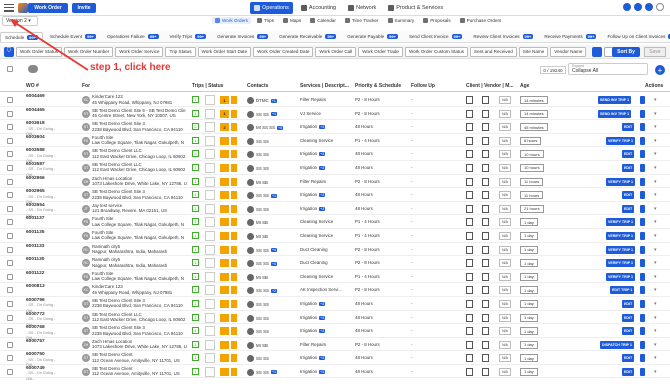 The width and height of the screenshot is (670, 386). Describe the element at coordinates (265, 20) in the screenshot. I see `subnav-trips: Trips` at that location.